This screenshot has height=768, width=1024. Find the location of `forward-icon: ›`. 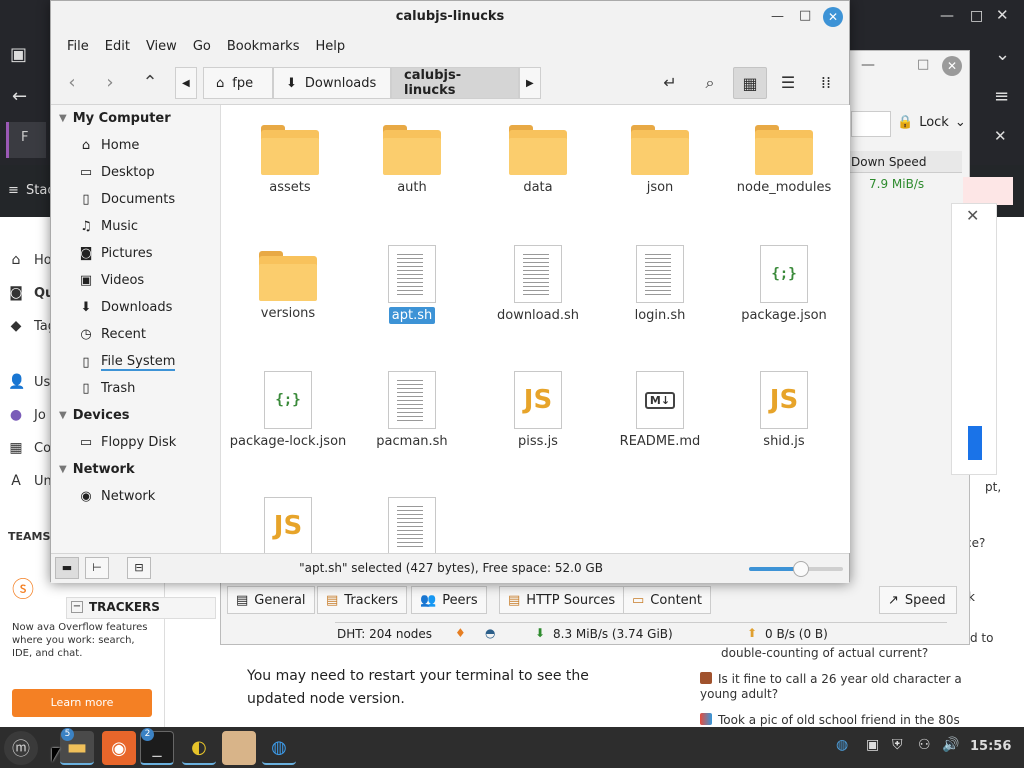

forward-icon: › is located at coordinates (110, 83).